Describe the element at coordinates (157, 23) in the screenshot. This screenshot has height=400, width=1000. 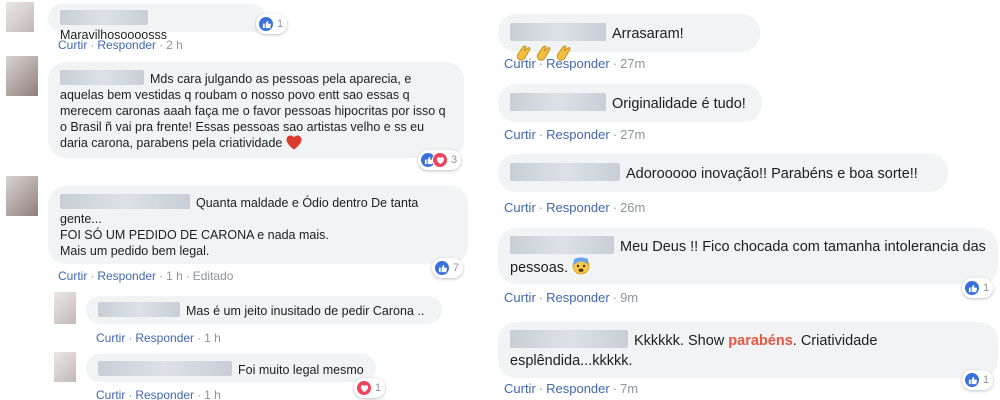
I see `comment-bubble: Maravilhosoooosss` at that location.